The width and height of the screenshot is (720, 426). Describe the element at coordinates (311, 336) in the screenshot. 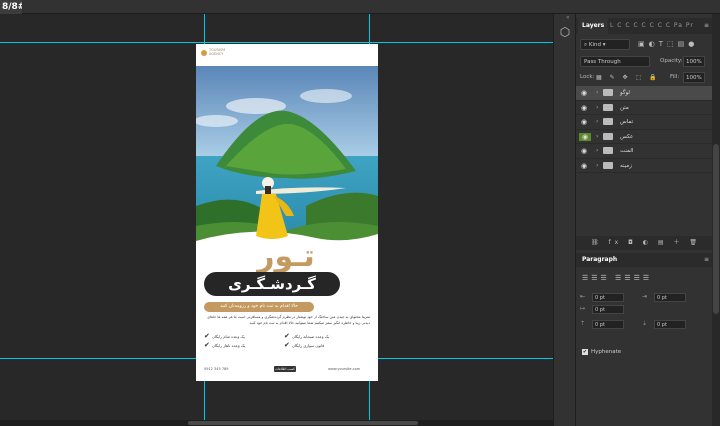

I see `feature-item: یک وعده صبحانه رایگان` at that location.